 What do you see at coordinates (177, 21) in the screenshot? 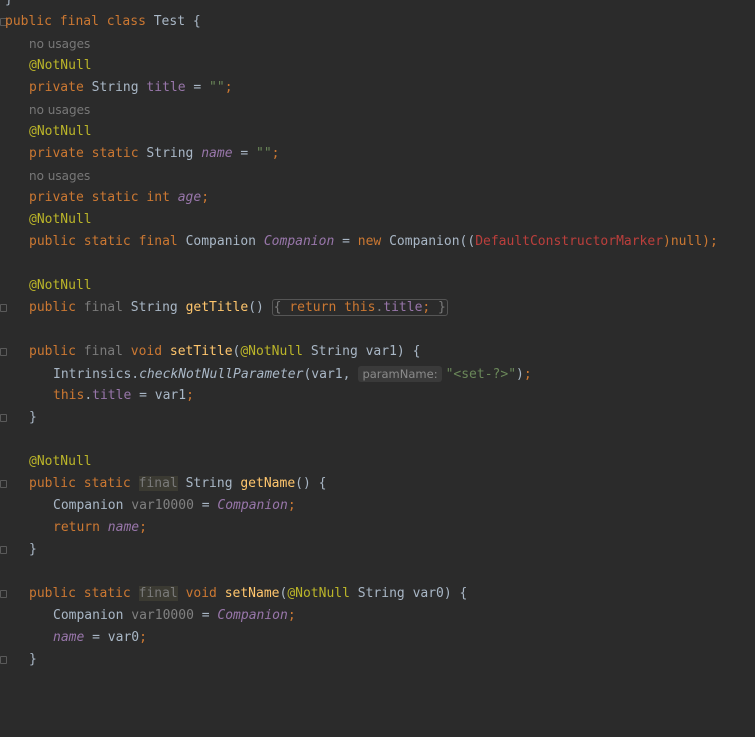
I see `class-name: Test {` at bounding box center [177, 21].